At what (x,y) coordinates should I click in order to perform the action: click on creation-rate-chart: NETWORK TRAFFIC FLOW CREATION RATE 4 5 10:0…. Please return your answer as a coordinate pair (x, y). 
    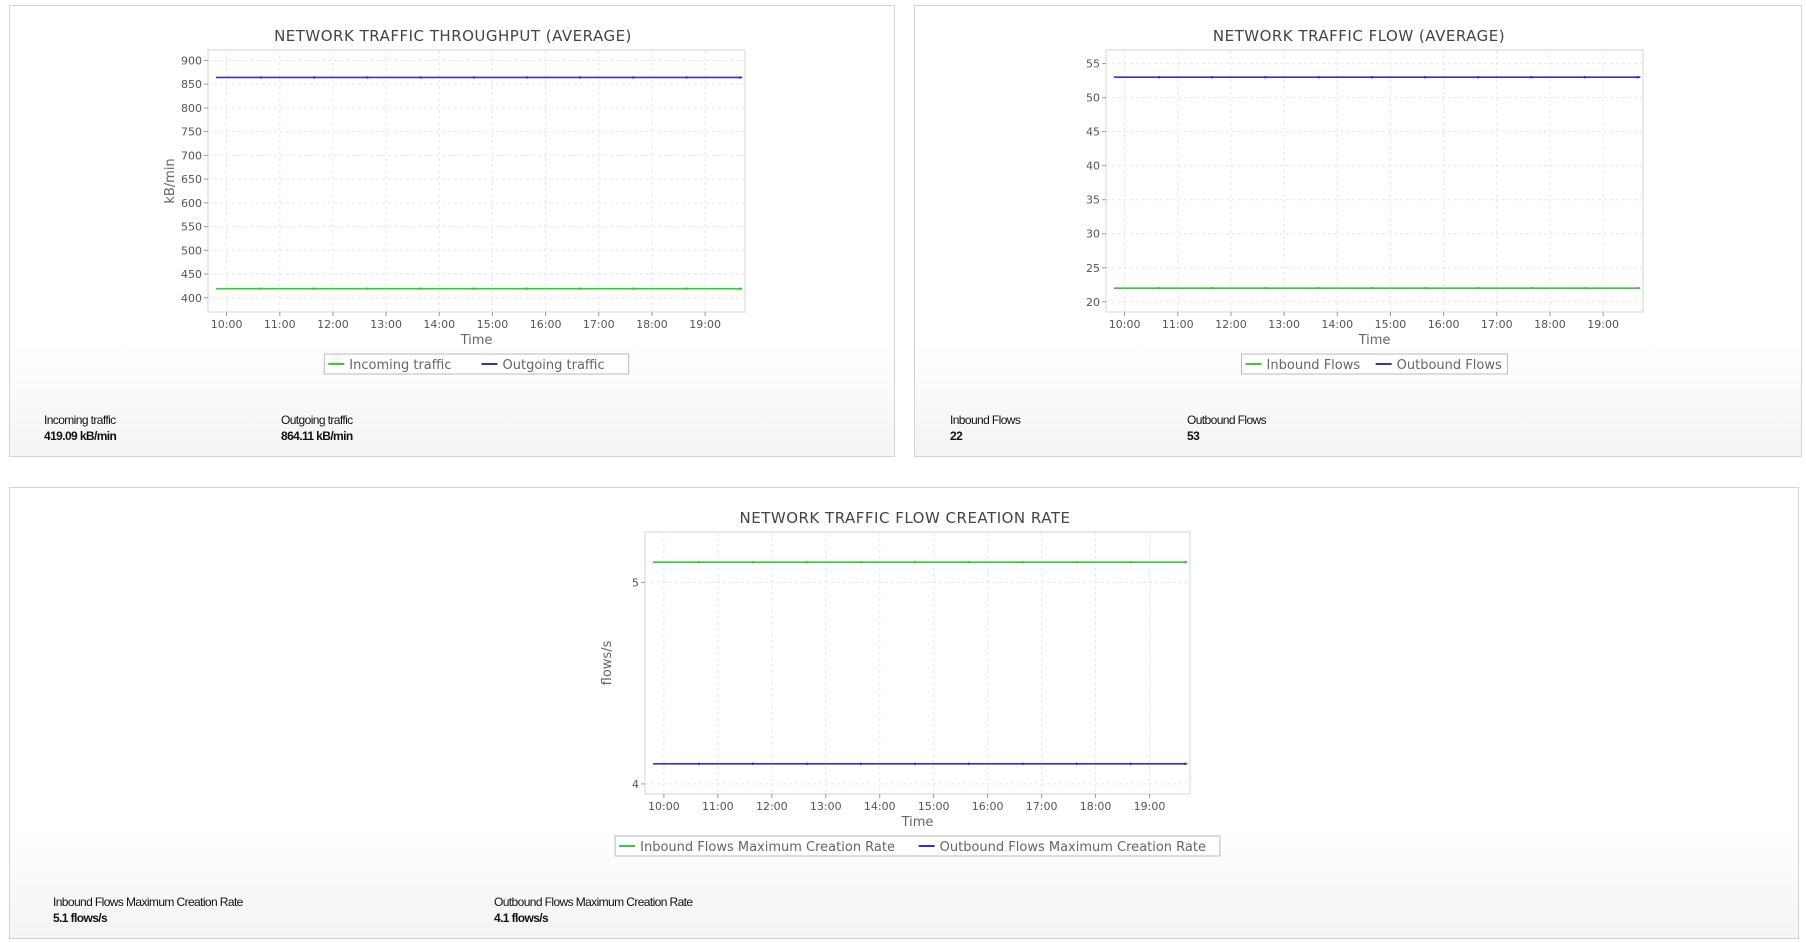
    Looking at the image, I should click on (910, 683).